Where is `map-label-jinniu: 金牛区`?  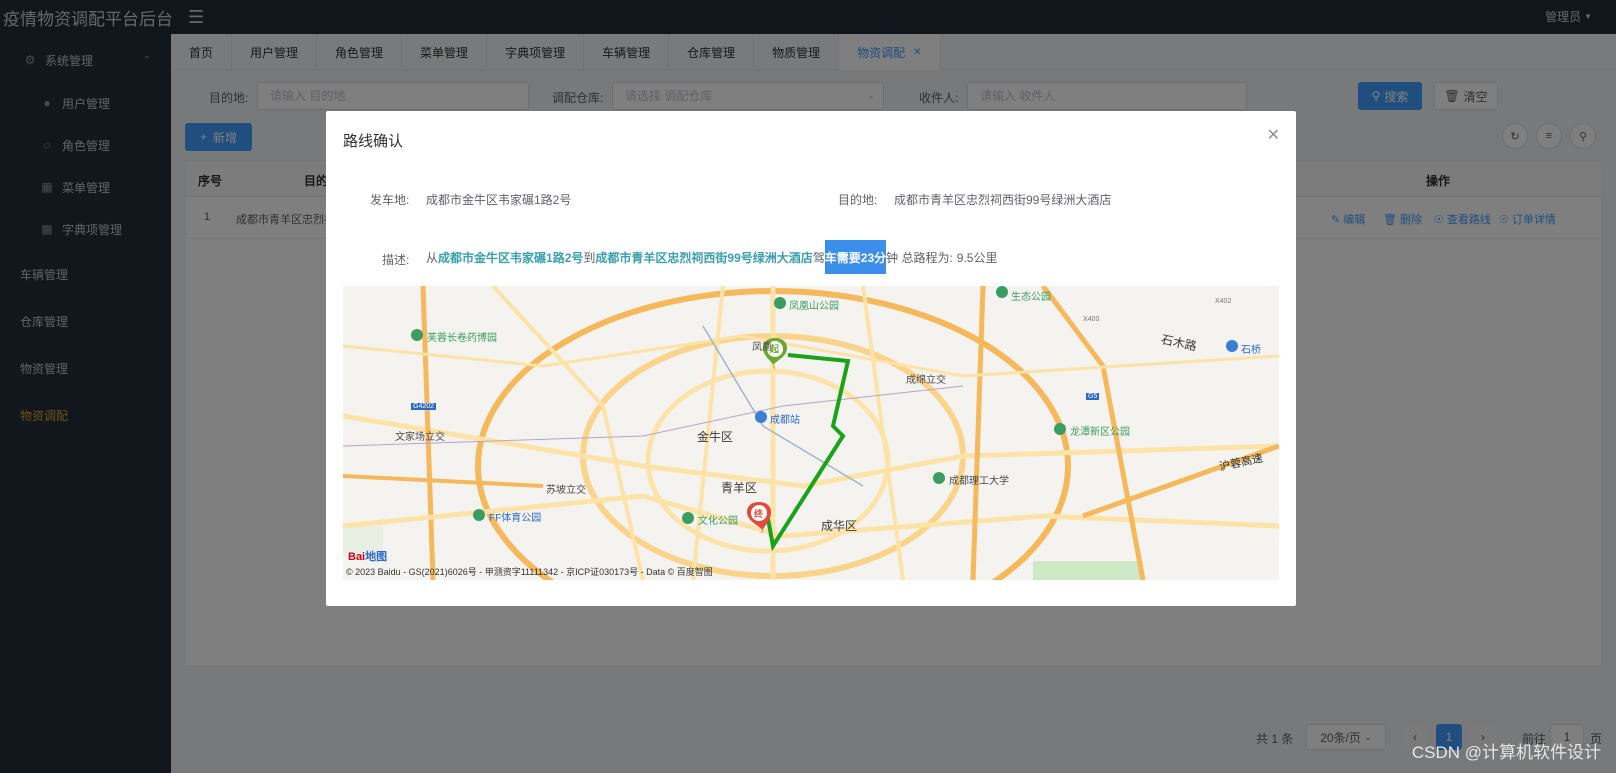 map-label-jinniu: 金牛区 is located at coordinates (715, 437).